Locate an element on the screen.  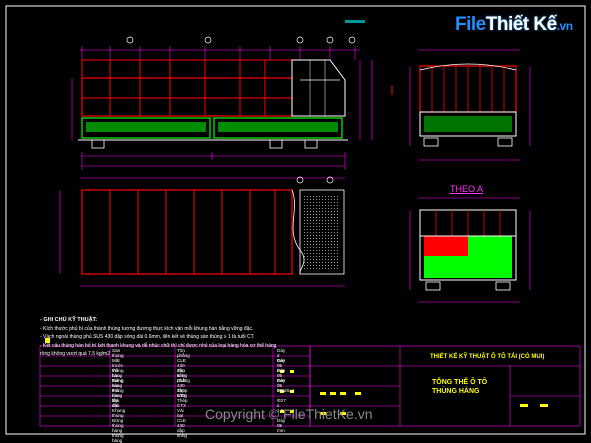
logo-text-file: File is located at coordinates (470, 24).